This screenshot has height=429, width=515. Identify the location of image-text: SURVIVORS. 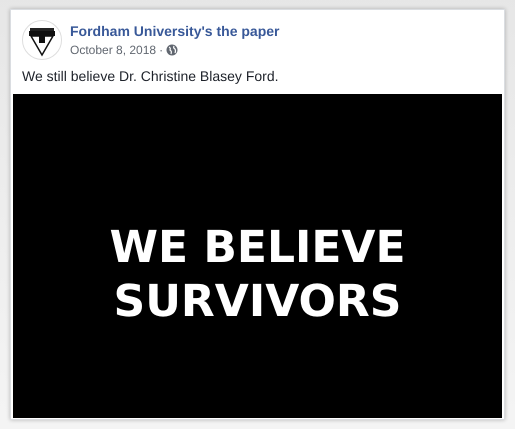
(258, 302).